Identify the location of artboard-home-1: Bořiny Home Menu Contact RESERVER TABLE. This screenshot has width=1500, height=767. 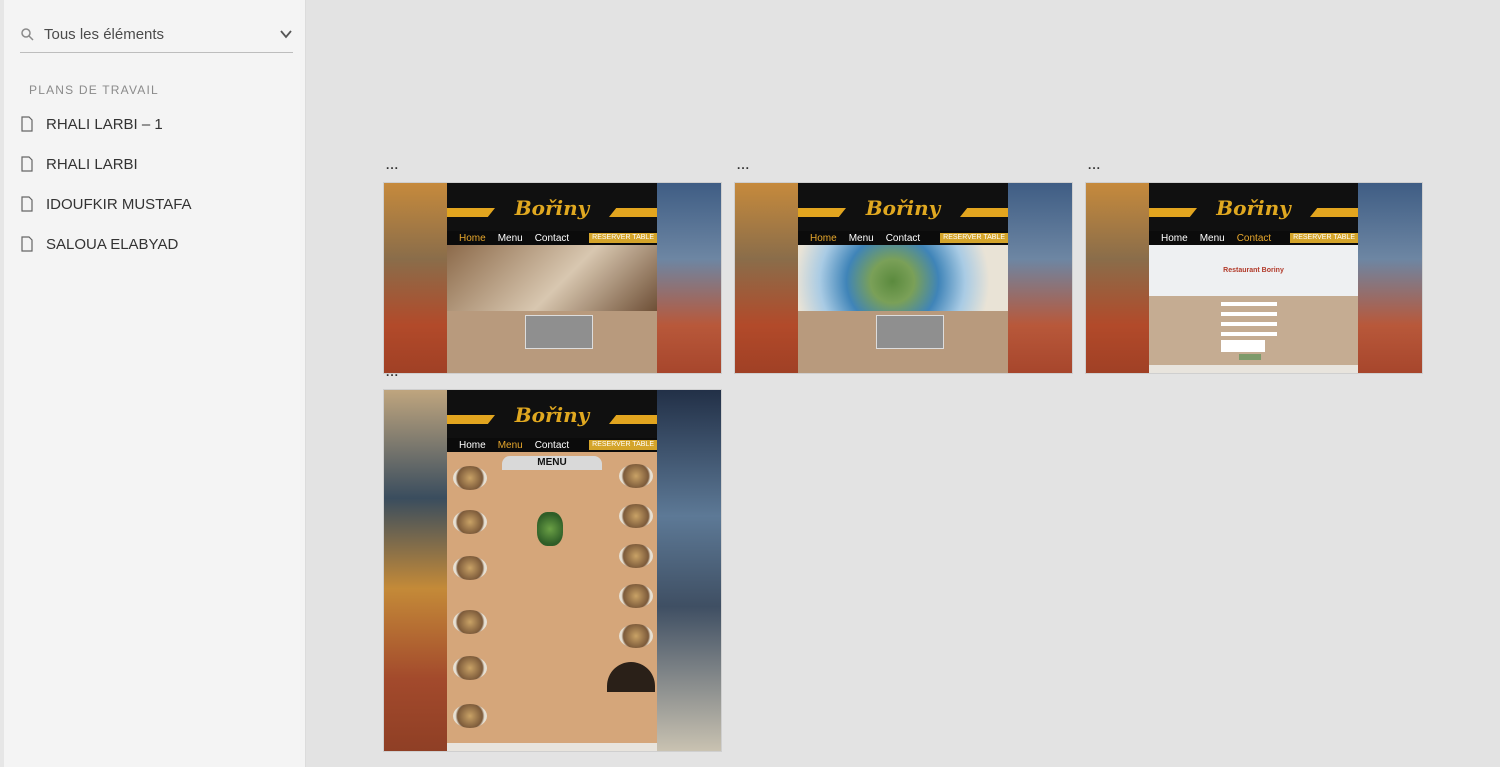
(552, 278).